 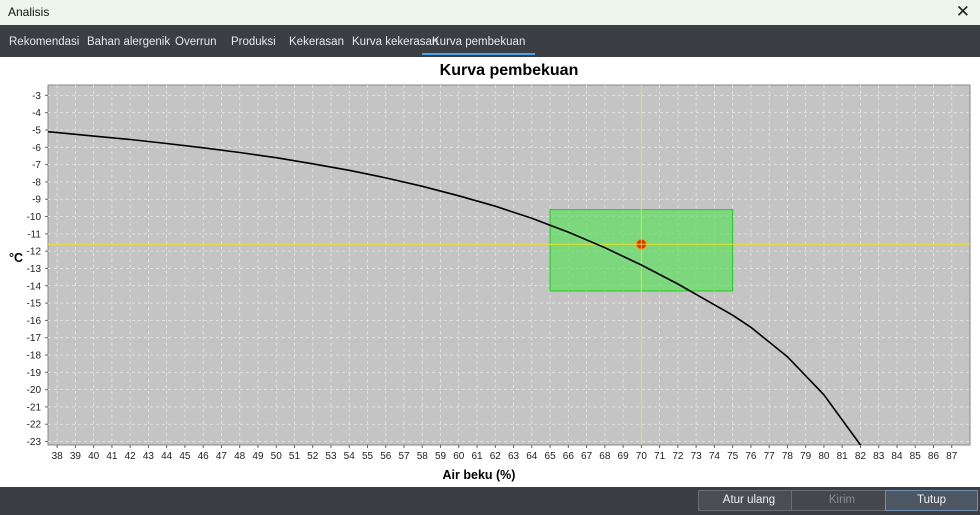 What do you see at coordinates (843, 456) in the screenshot?
I see `x-tick-label: 81` at bounding box center [843, 456].